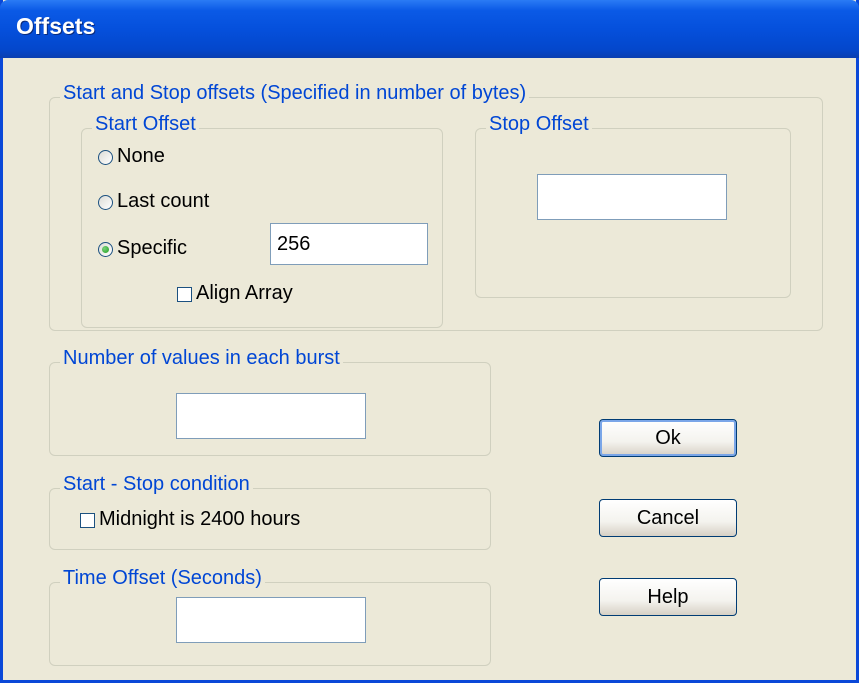 This screenshot has height=683, width=859. What do you see at coordinates (162, 578) in the screenshot?
I see `time-offset-legend: Time Offset (Seconds)` at bounding box center [162, 578].